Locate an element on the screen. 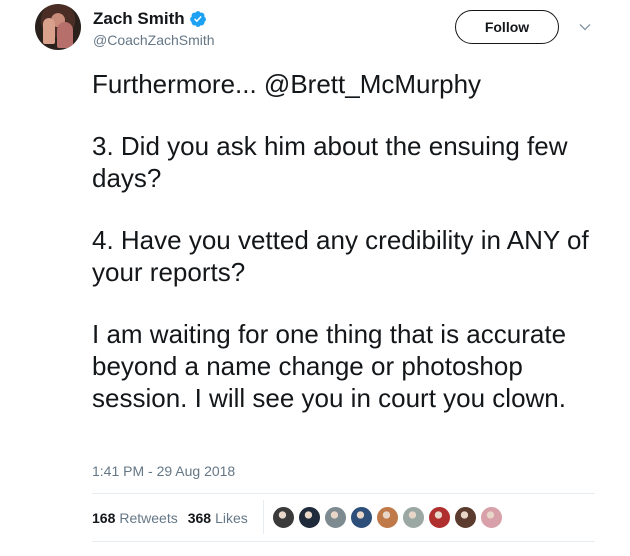 This screenshot has height=556, width=630. likes-stat: 368 Likes is located at coordinates (218, 518).